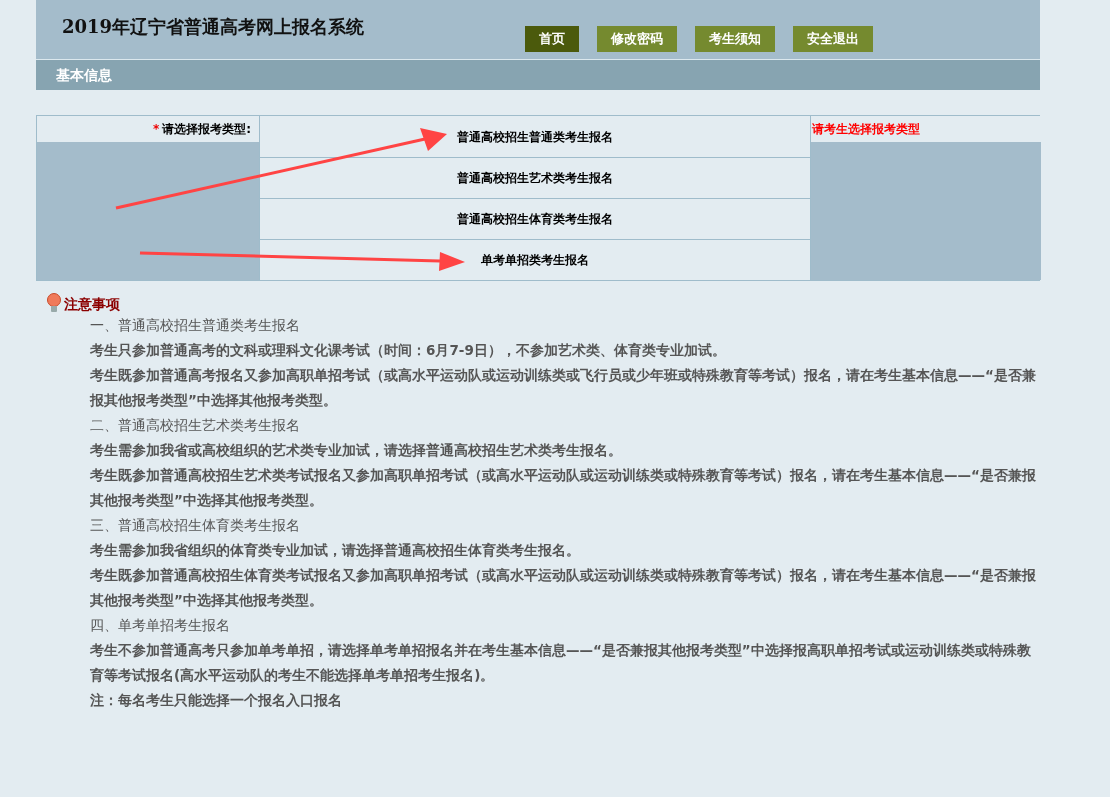  Describe the element at coordinates (54, 304) in the screenshot. I see `lightbulb-icon` at that location.